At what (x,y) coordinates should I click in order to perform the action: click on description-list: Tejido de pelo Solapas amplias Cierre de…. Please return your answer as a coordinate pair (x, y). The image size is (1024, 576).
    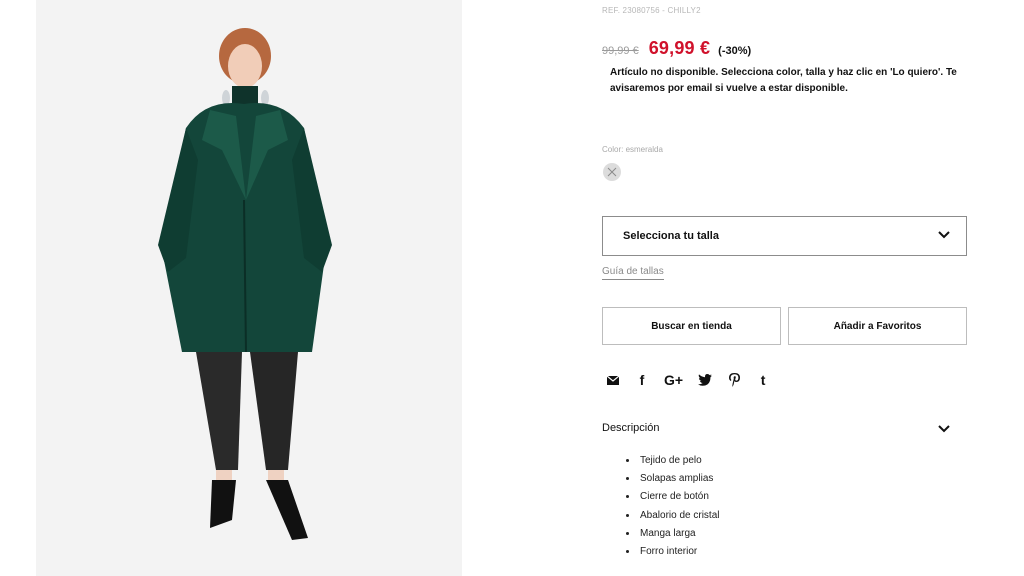
    Looking at the image, I should click on (671, 506).